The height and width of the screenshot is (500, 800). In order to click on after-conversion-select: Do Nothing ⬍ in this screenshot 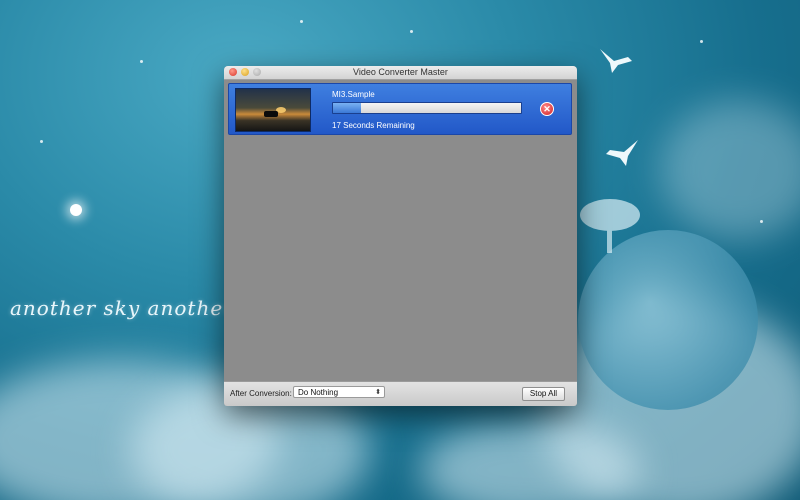, I will do `click(339, 392)`.